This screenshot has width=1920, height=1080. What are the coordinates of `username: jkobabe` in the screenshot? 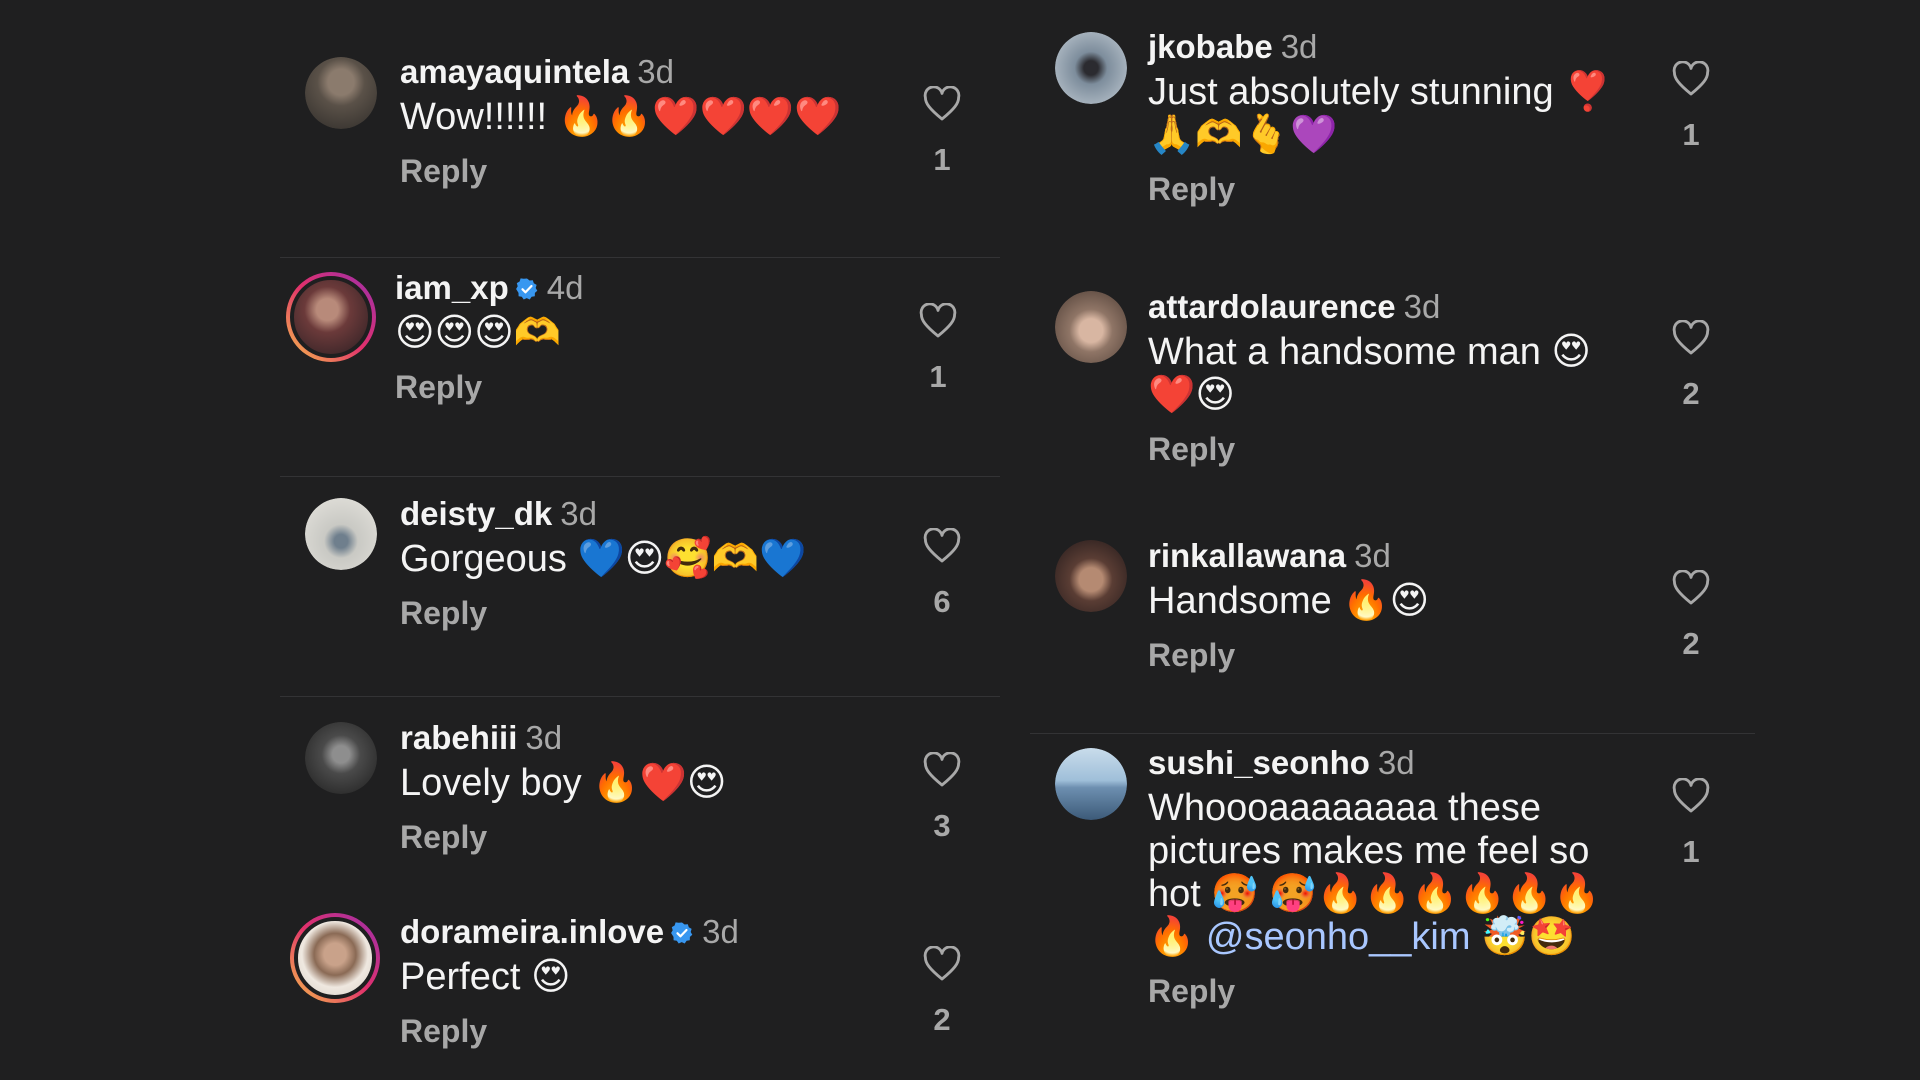 It's located at (1210, 46).